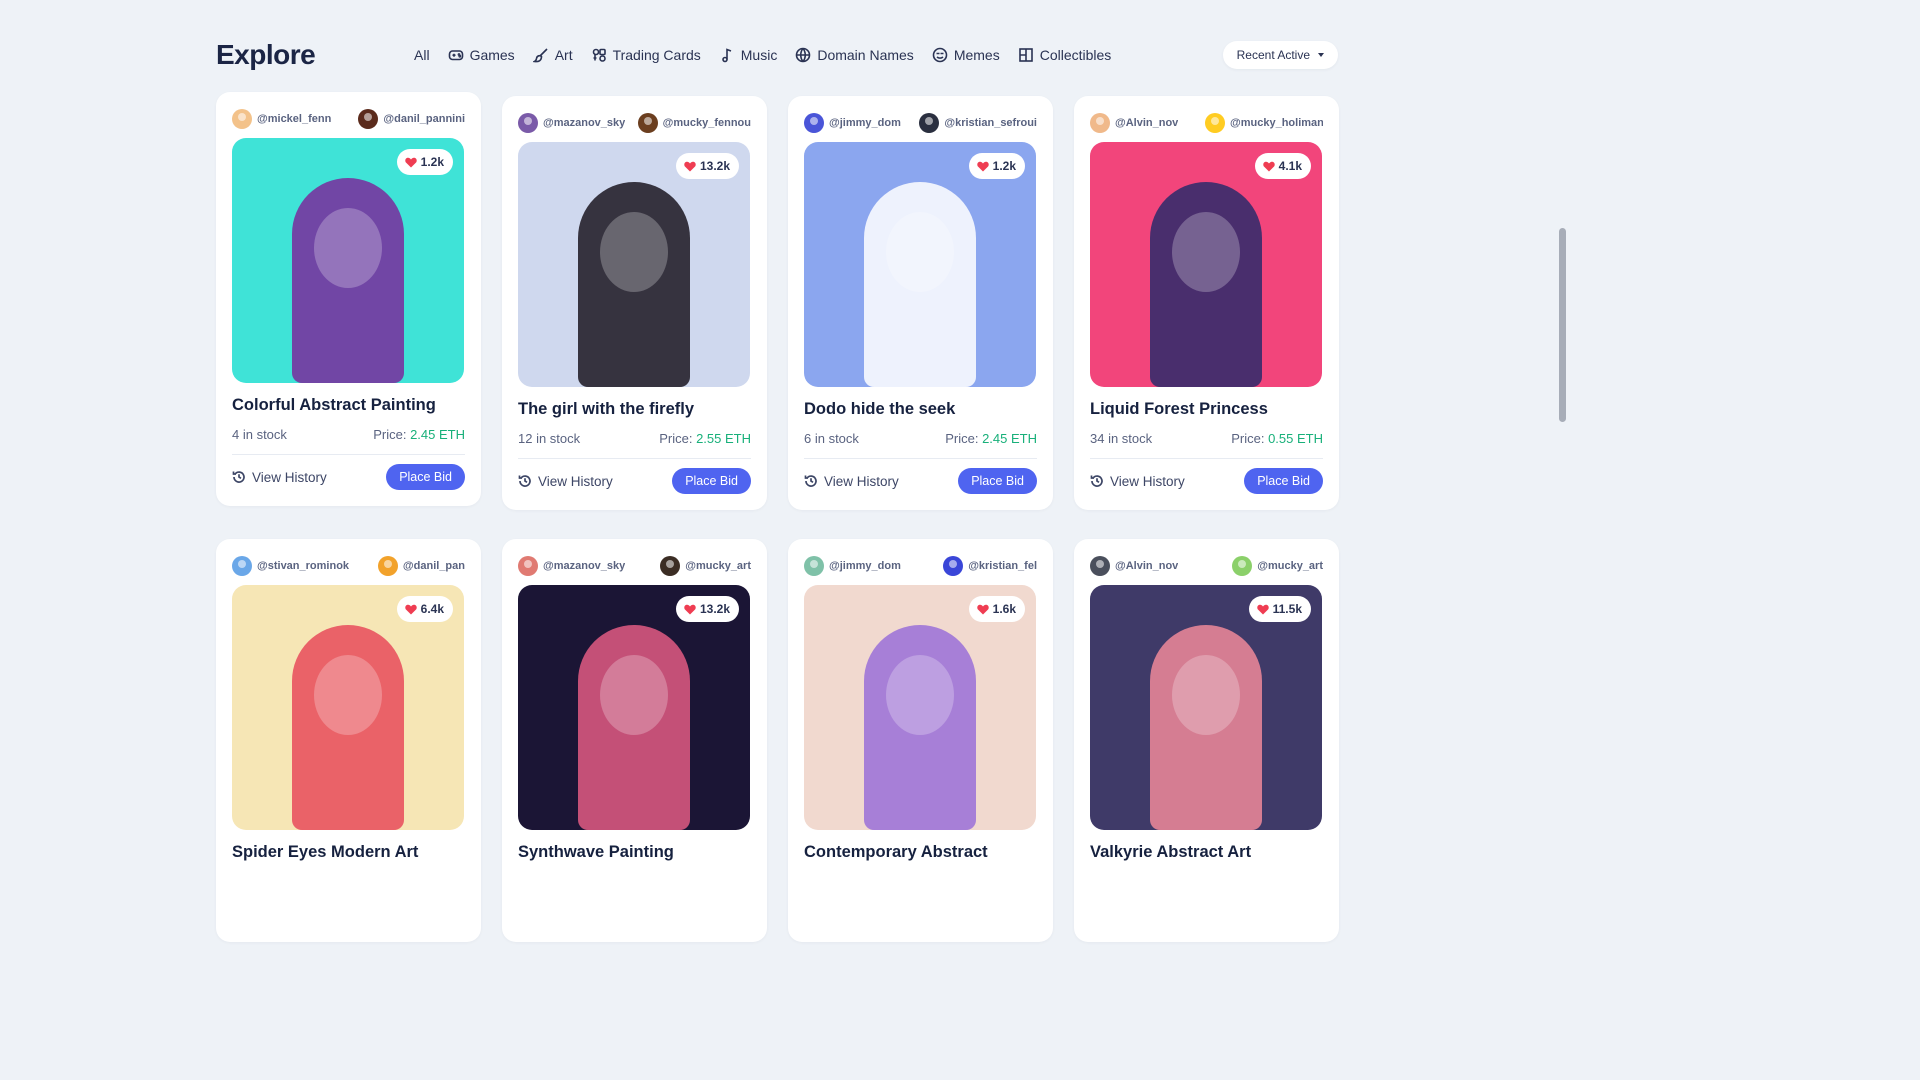  What do you see at coordinates (1002, 566) in the screenshot?
I see `owner-handle: @kristian_fel` at bounding box center [1002, 566].